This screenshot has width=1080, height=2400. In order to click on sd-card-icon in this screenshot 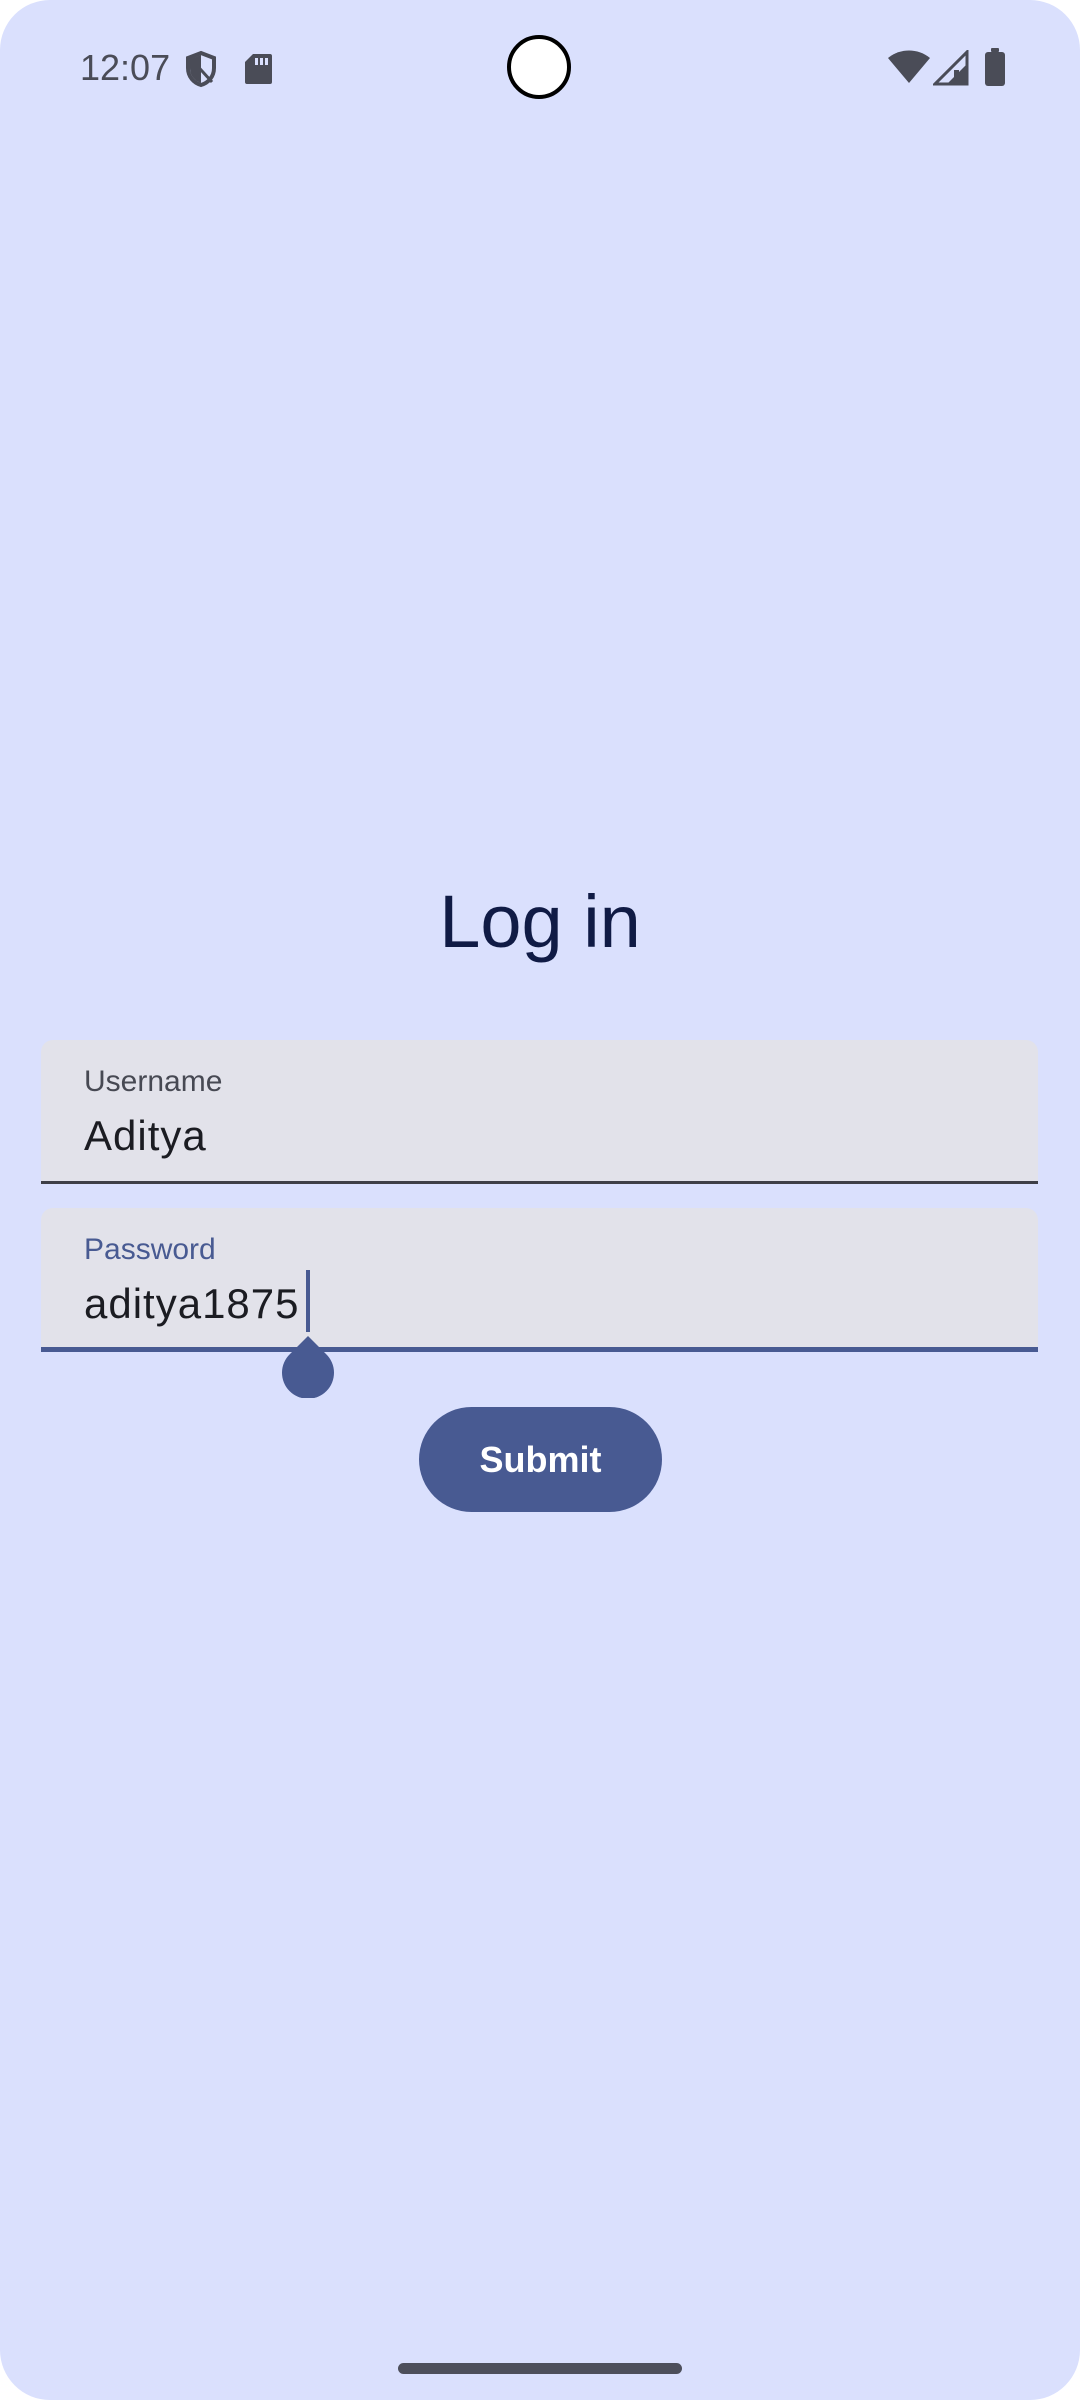, I will do `click(258, 69)`.